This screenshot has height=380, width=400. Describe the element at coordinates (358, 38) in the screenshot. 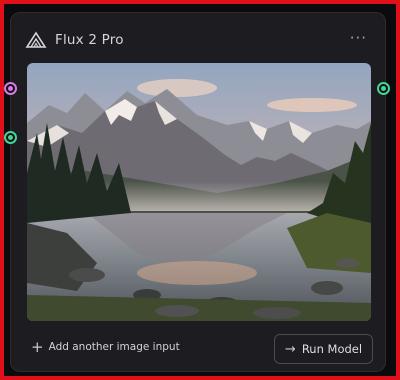

I see `more-dots-icon: ···` at that location.